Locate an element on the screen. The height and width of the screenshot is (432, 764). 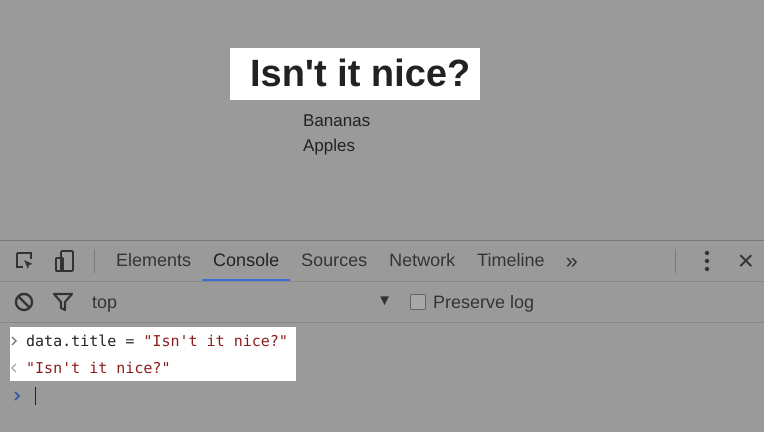
console-line: "Isn't it nice?" is located at coordinates (98, 367).